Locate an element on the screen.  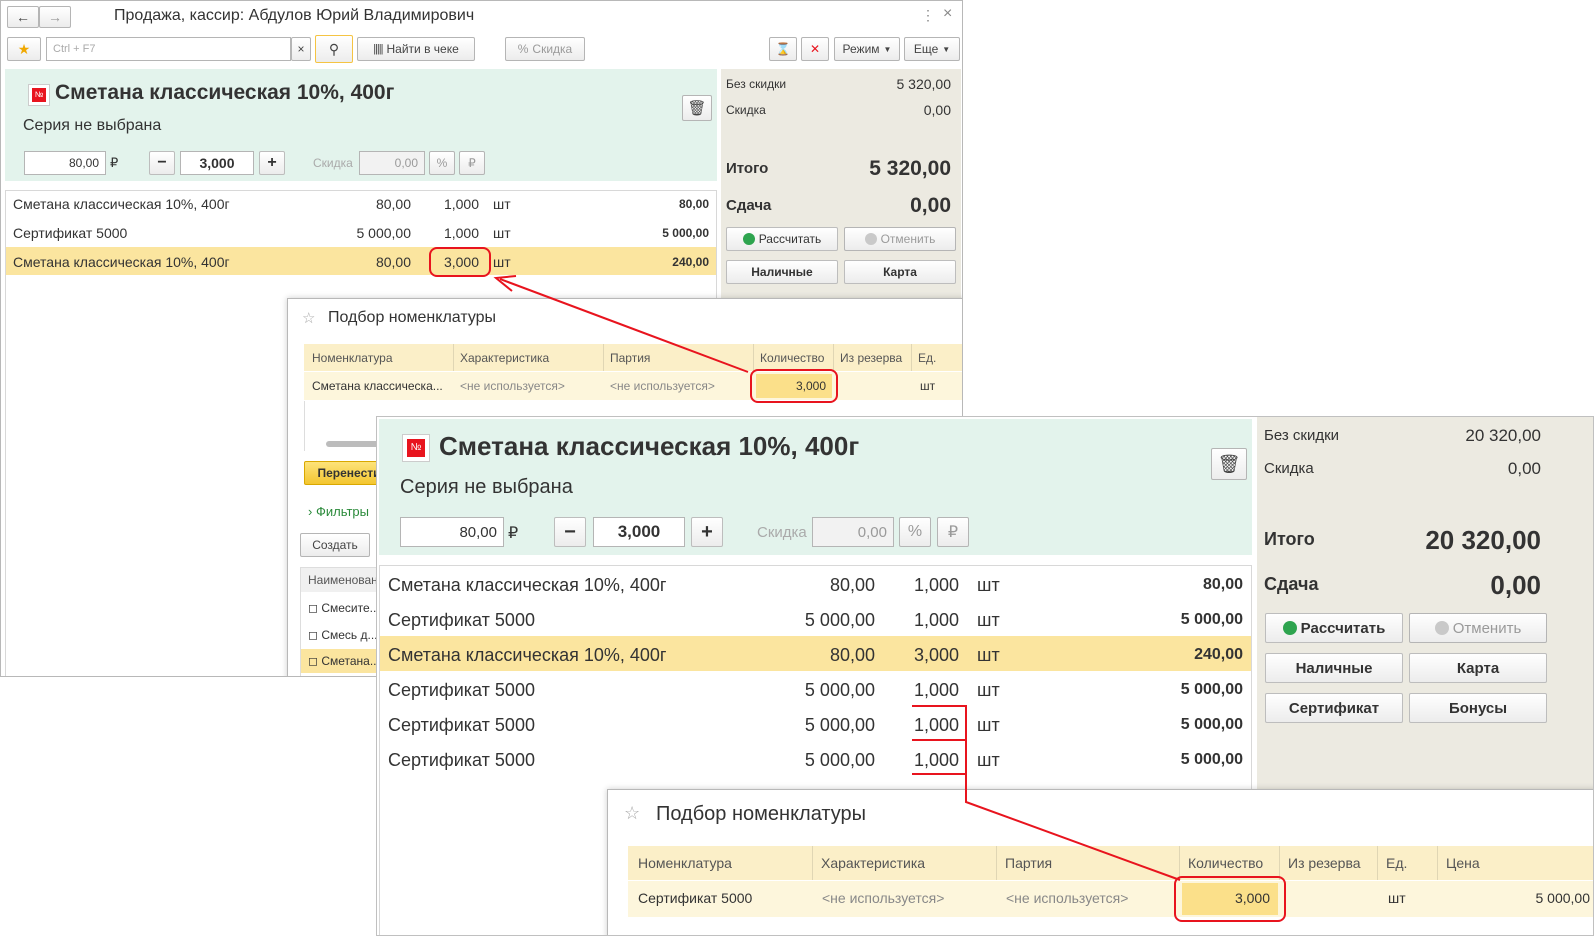
arrow-line-top is located at coordinates (624, 325).